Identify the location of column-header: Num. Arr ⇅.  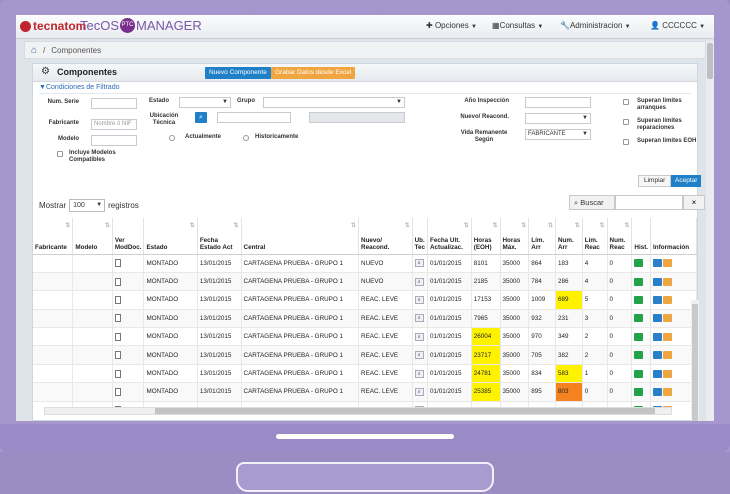
(569, 236).